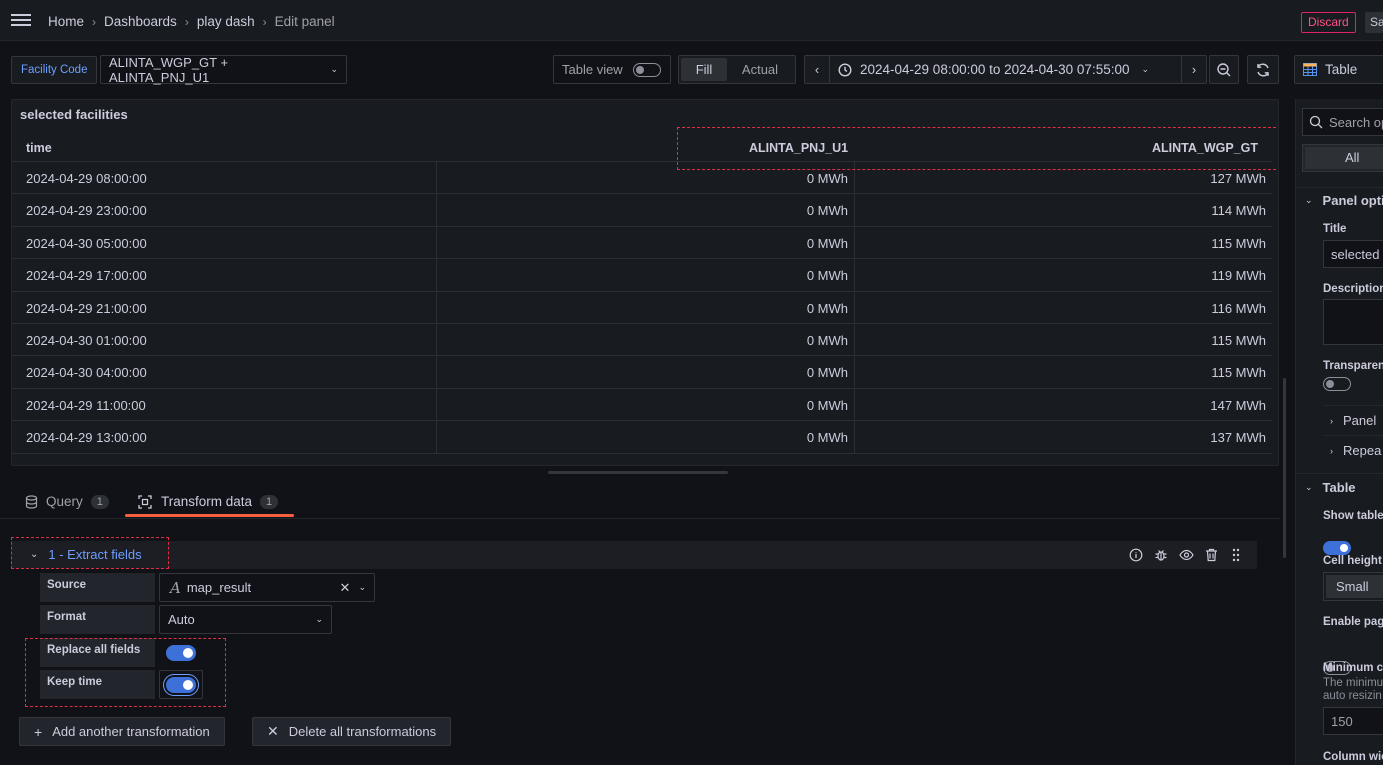  Describe the element at coordinates (1352, 561) in the screenshot. I see `cell-height-label: Cell height` at that location.